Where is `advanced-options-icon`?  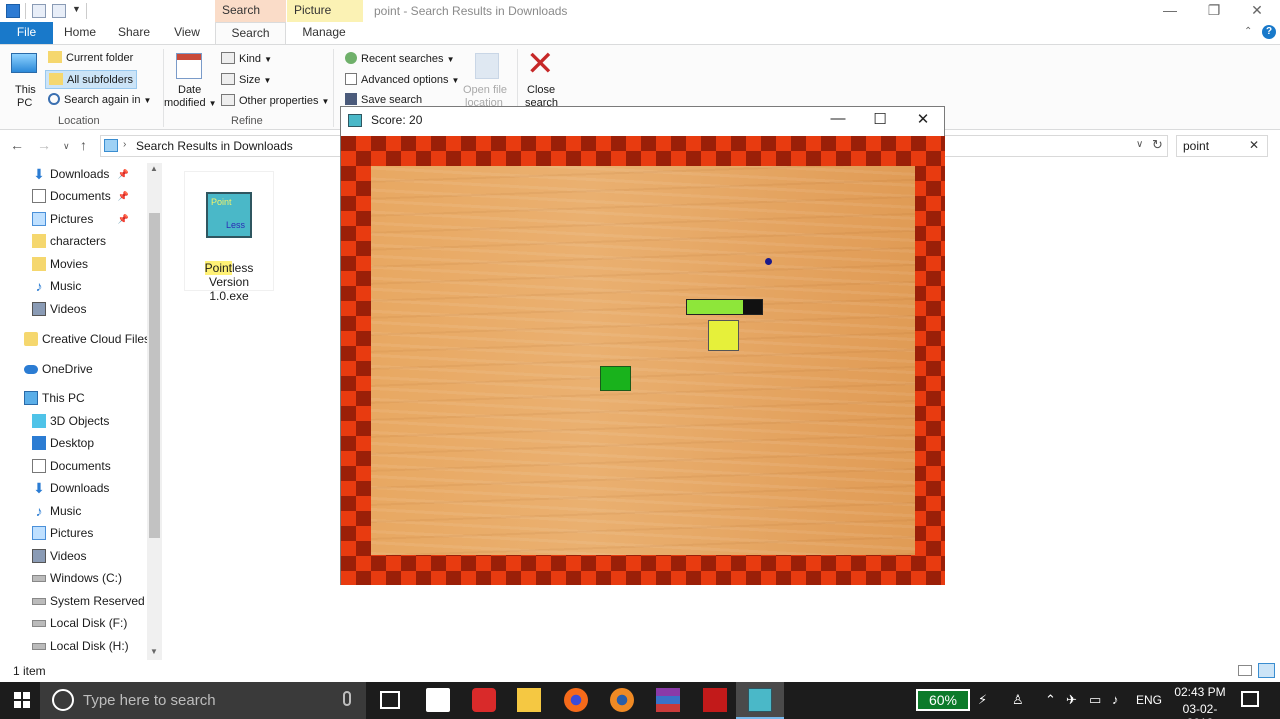
advanced-options-icon is located at coordinates (351, 79).